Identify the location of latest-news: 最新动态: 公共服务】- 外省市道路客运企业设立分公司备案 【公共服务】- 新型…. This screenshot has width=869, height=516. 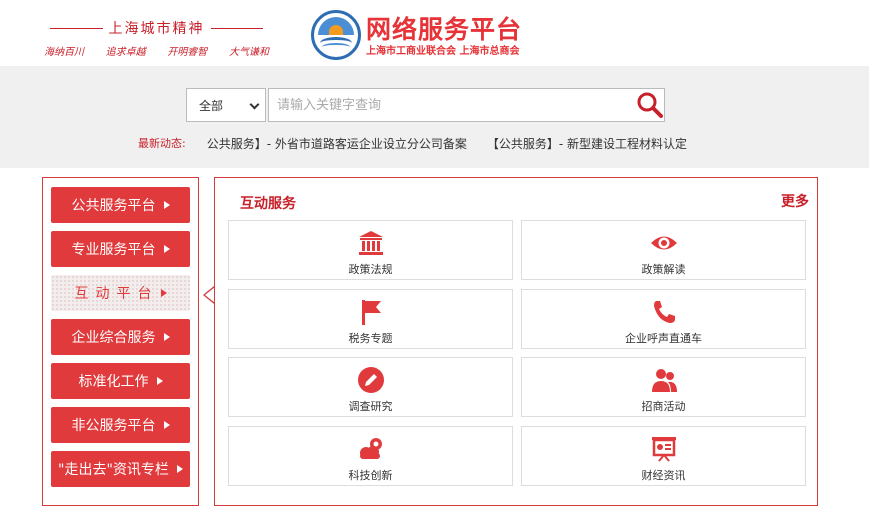
(422, 143).